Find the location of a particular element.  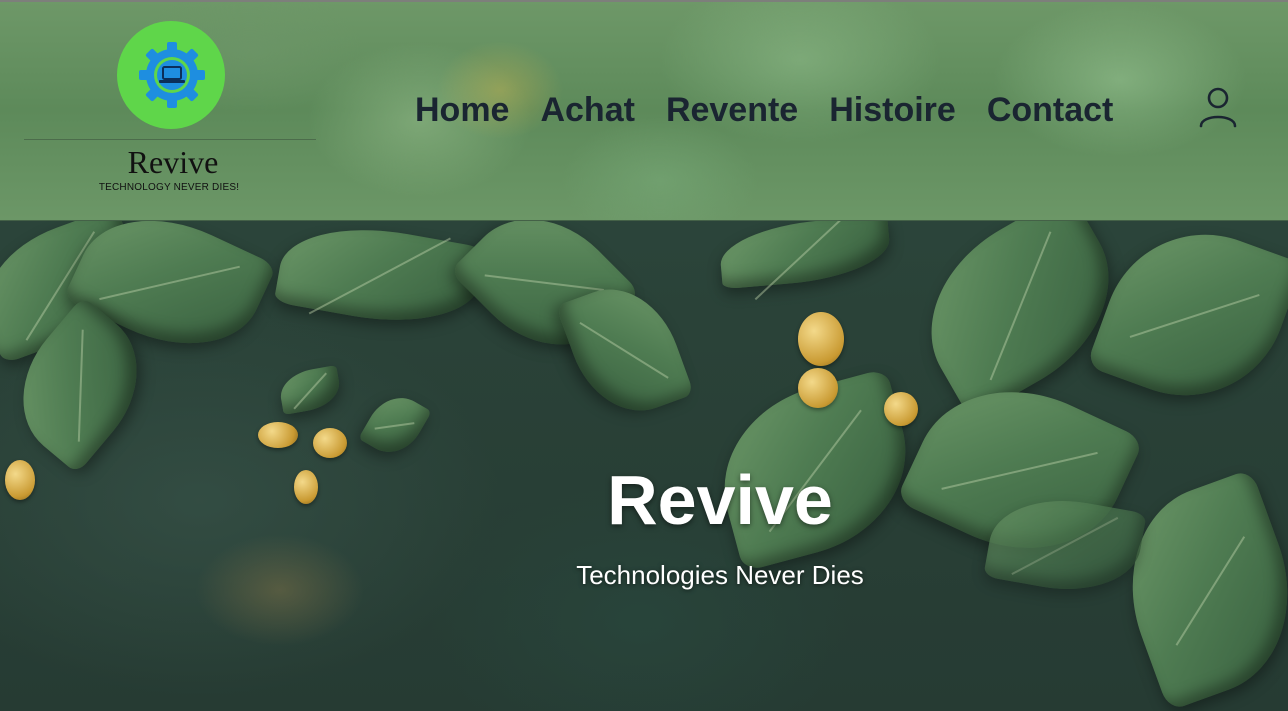

nav-item-histoire: Histoire is located at coordinates (892, 110).